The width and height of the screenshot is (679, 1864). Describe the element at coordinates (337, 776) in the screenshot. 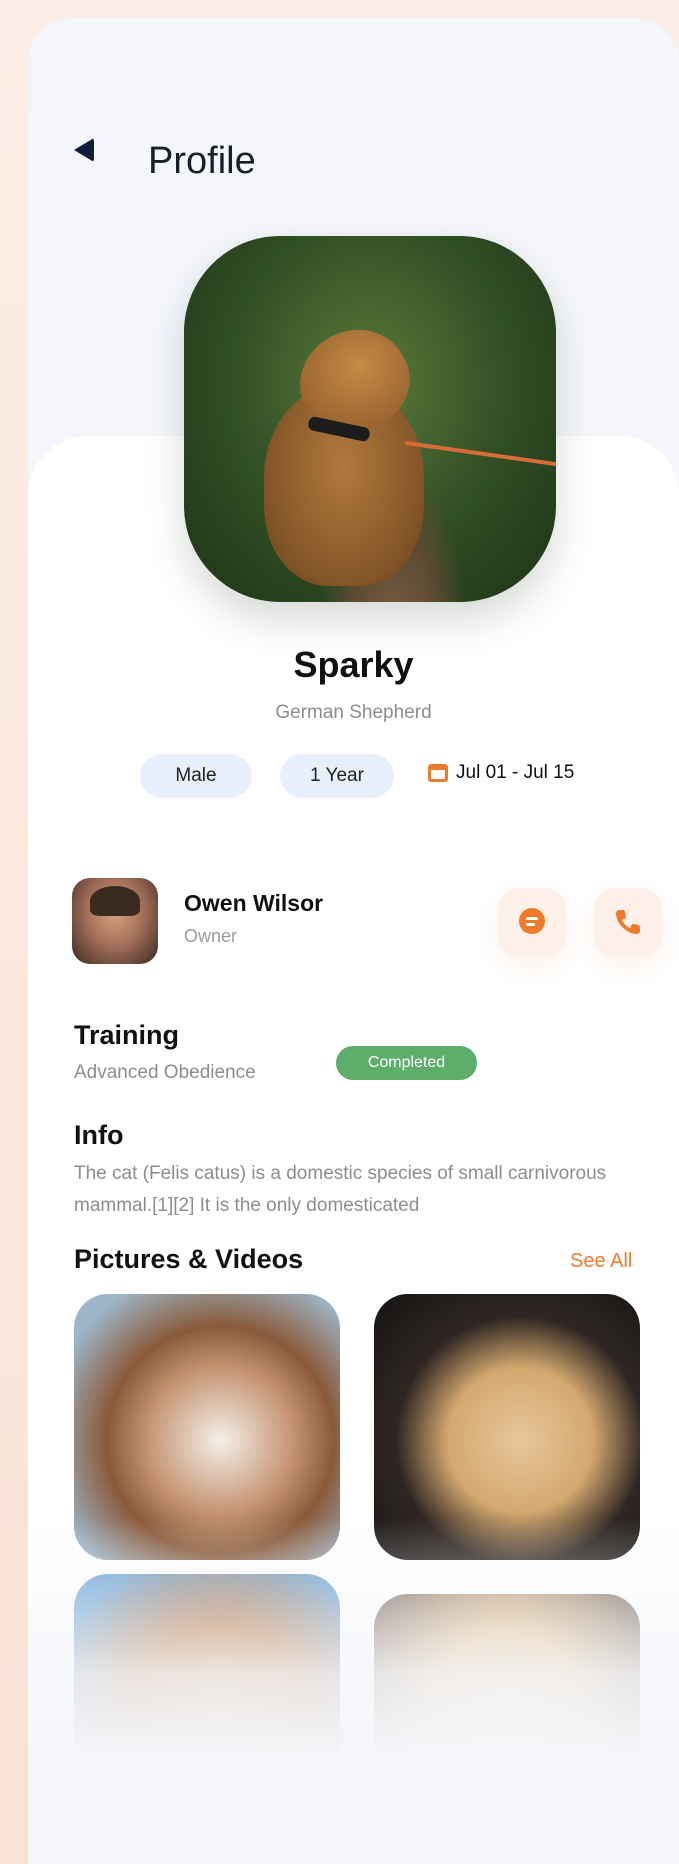

I see `age-chip: 1 Year` at that location.